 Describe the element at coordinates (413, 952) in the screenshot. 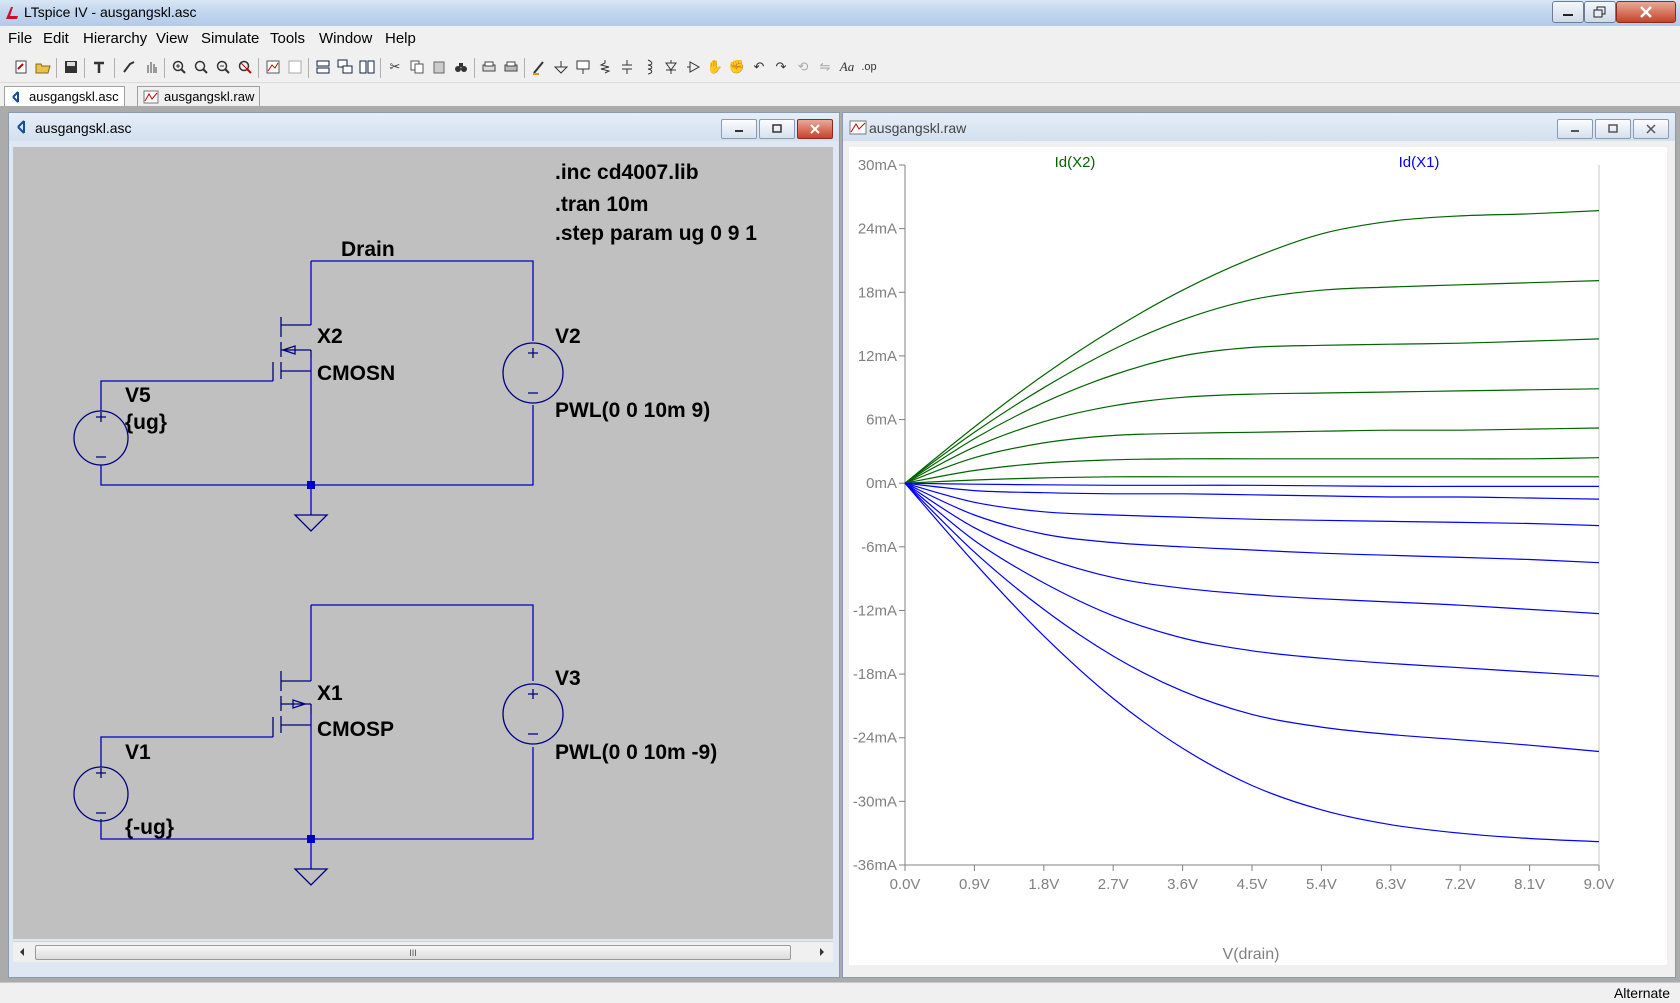

I see `scrollbar-thumb: III` at that location.